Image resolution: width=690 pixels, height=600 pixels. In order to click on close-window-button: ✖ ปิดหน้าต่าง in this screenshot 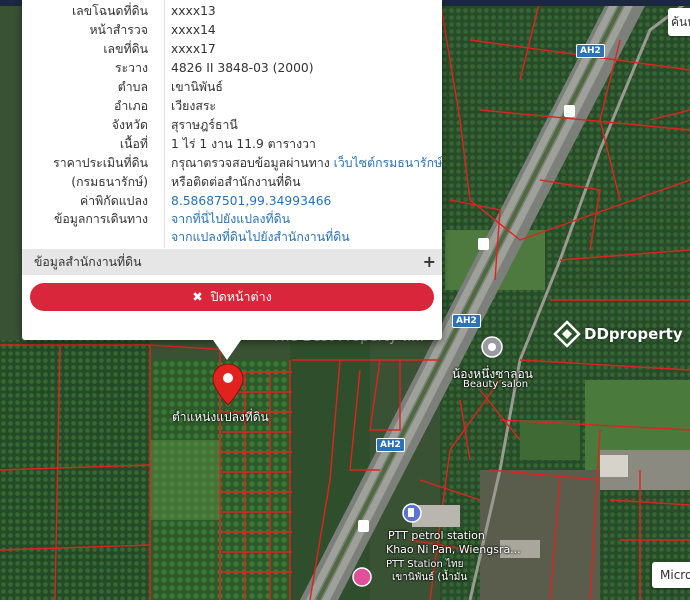, I will do `click(232, 297)`.